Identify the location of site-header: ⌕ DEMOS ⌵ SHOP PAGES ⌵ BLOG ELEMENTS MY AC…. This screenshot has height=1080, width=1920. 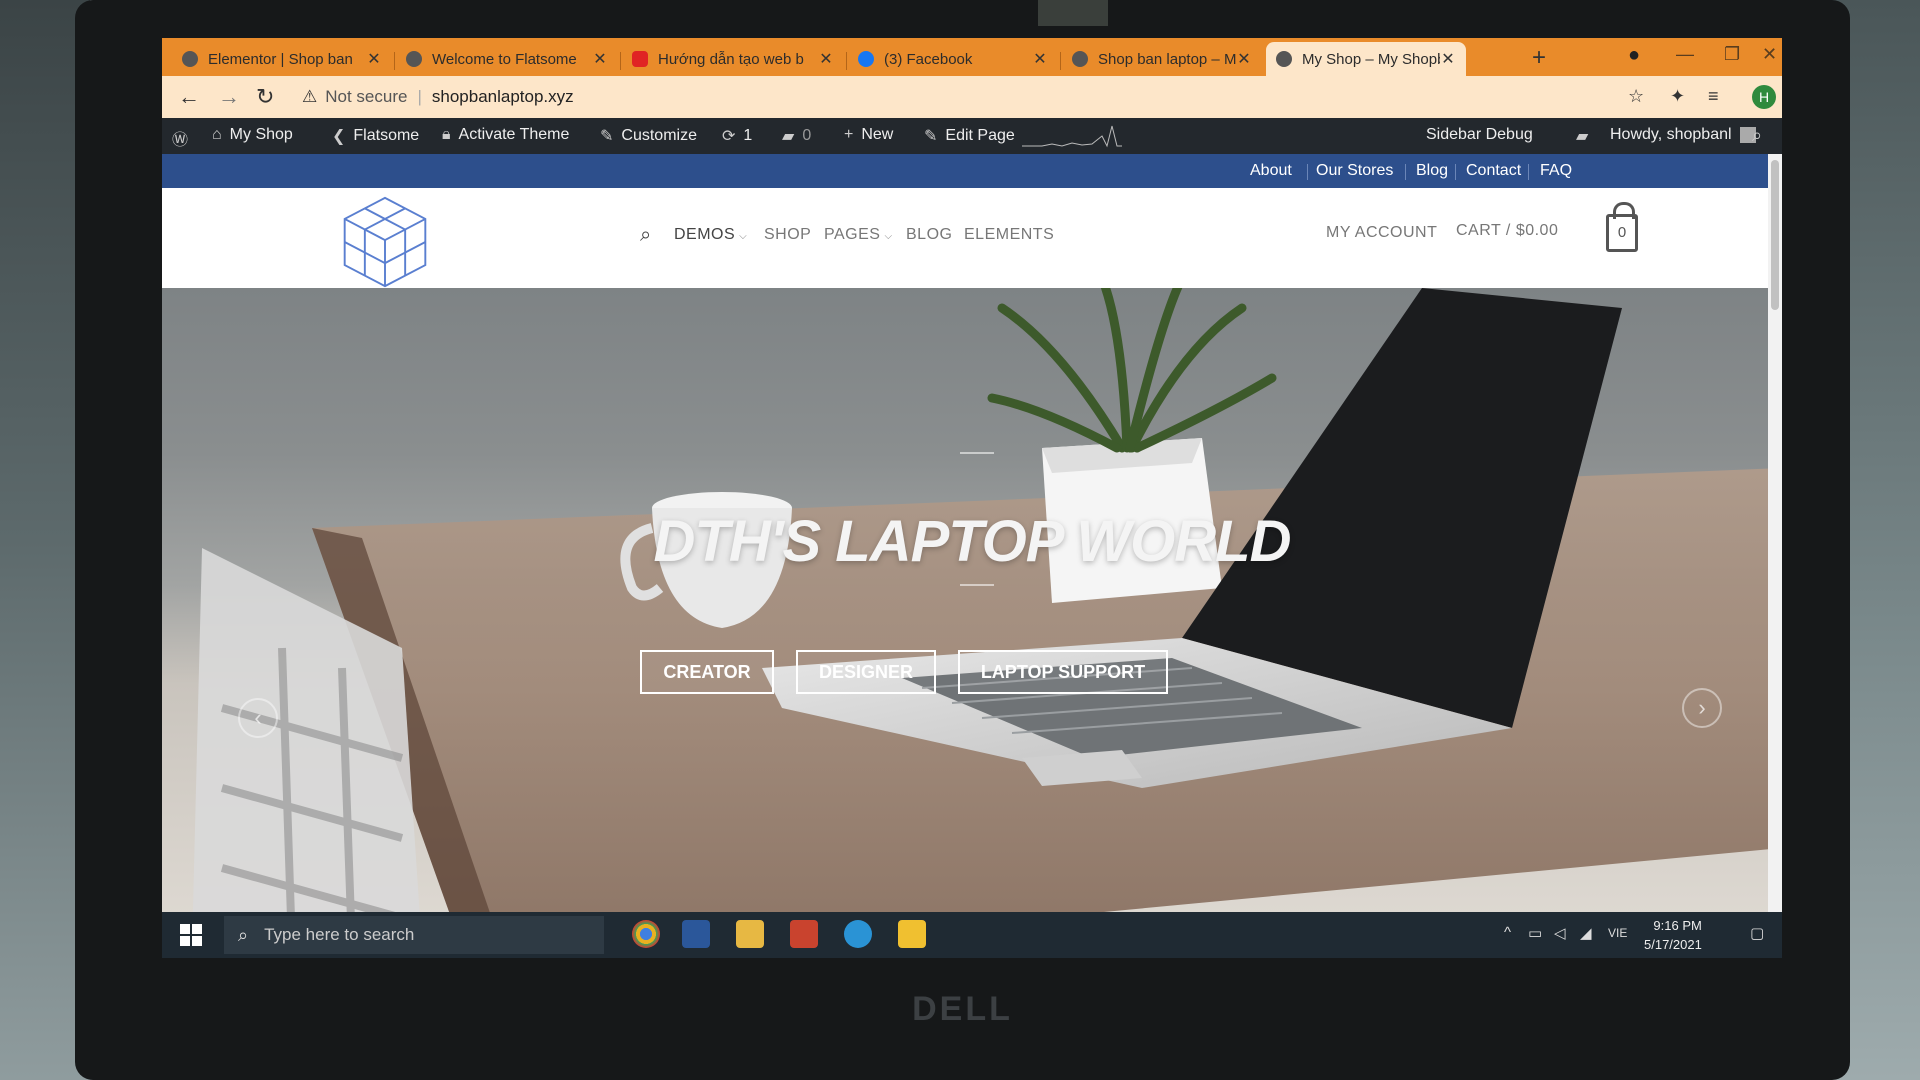
(972, 238).